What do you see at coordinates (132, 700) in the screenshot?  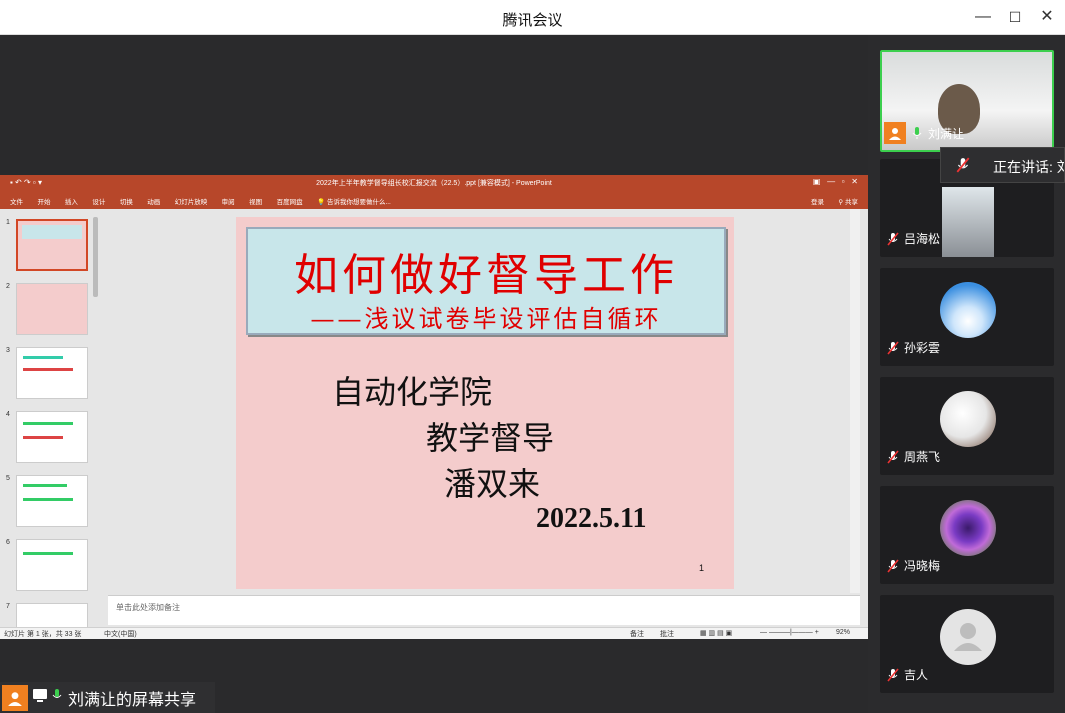 I see `share-owner-label: 刘满让的屏幕共享` at bounding box center [132, 700].